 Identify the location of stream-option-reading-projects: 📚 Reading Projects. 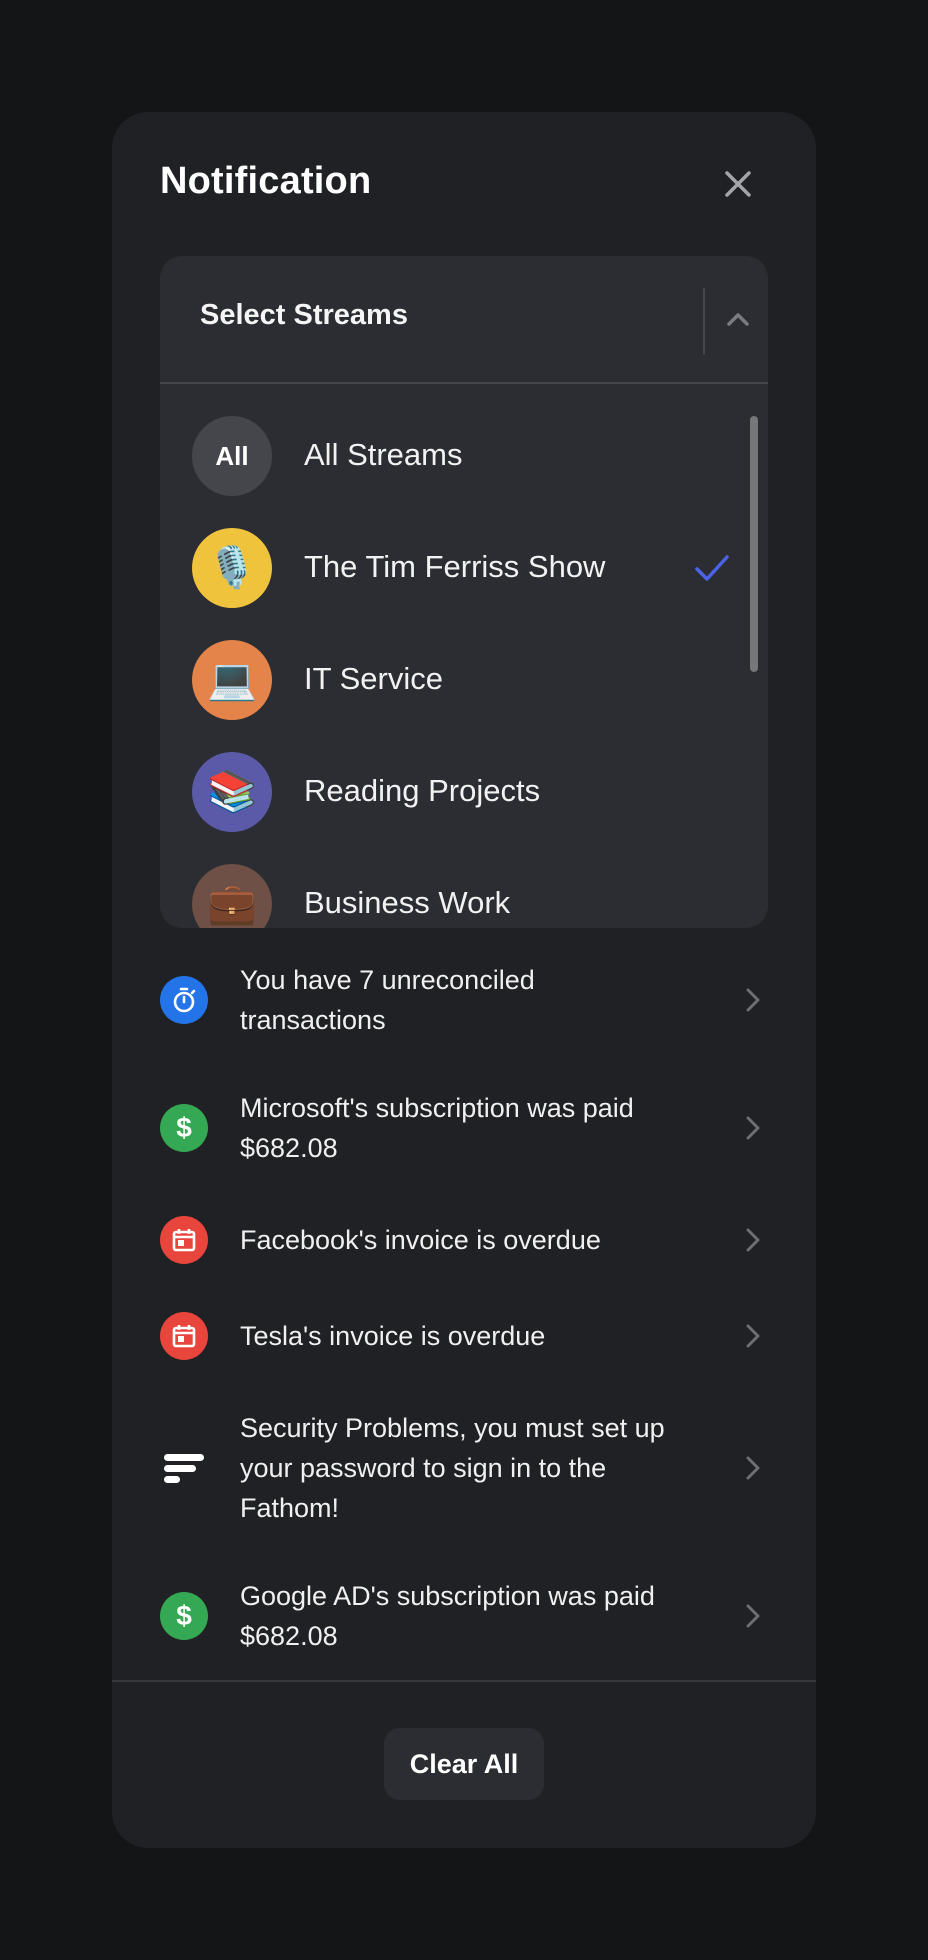
(452, 792).